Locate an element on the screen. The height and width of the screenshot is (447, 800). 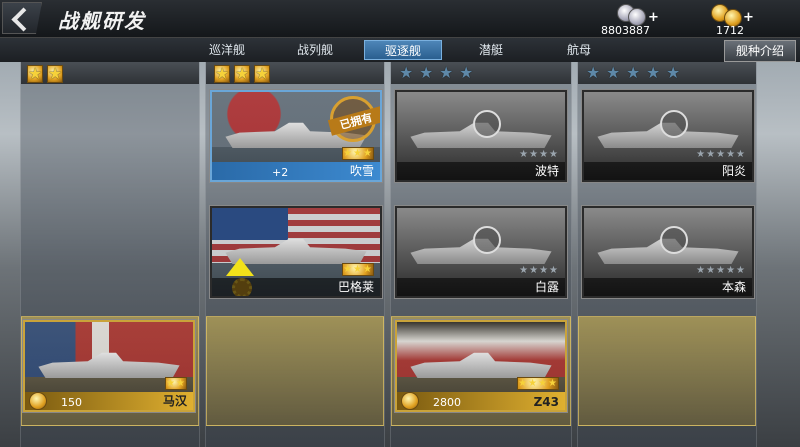
ship-stars: ★★ is located at coordinates (176, 383).